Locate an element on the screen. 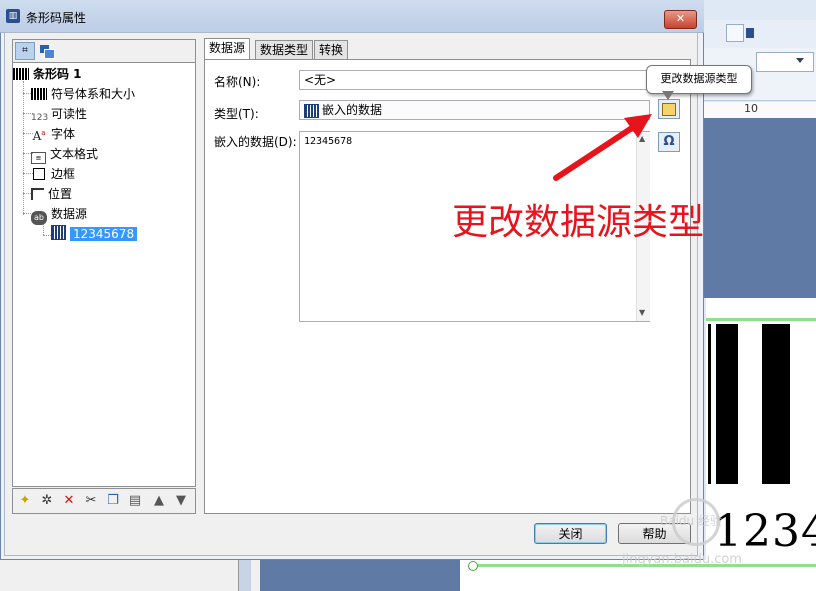 The height and width of the screenshot is (591, 816). numbers-icon: 123 is located at coordinates (40, 118).